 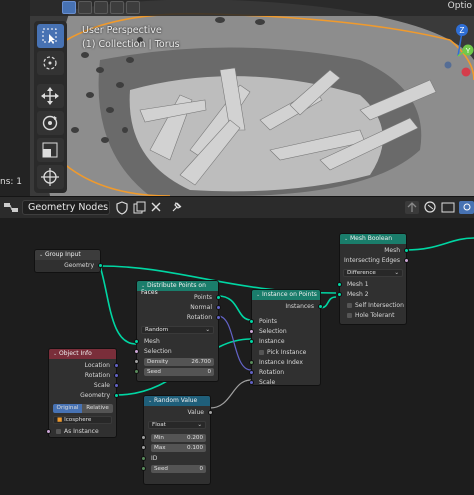 What do you see at coordinates (373, 305) in the screenshot?
I see `self-intersection-checkbox: Self Intersection` at bounding box center [373, 305].